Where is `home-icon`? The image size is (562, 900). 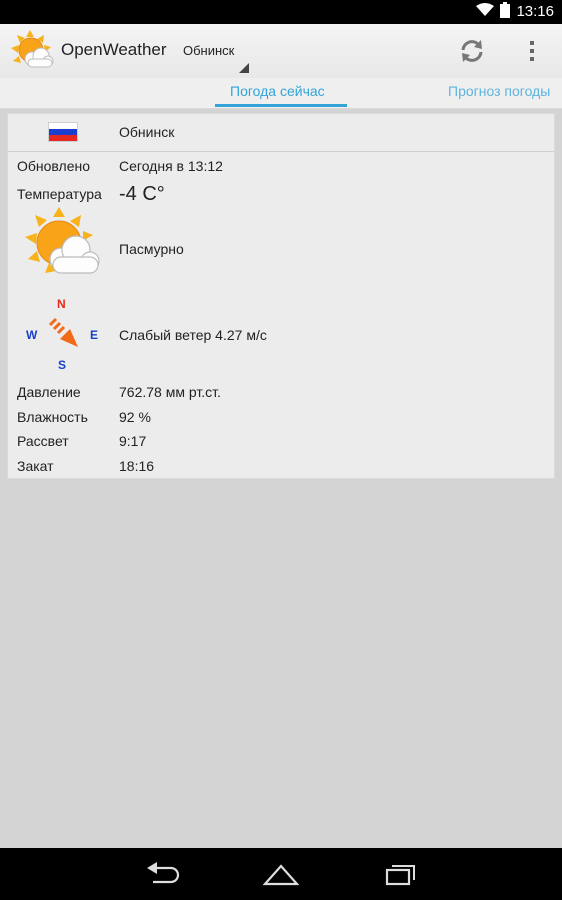
home-icon is located at coordinates (281, 875).